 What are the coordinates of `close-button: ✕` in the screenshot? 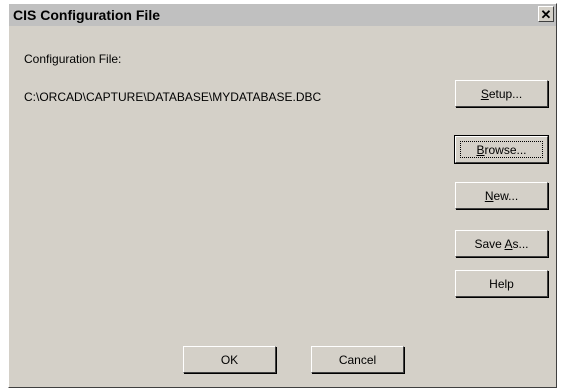 It's located at (546, 14).